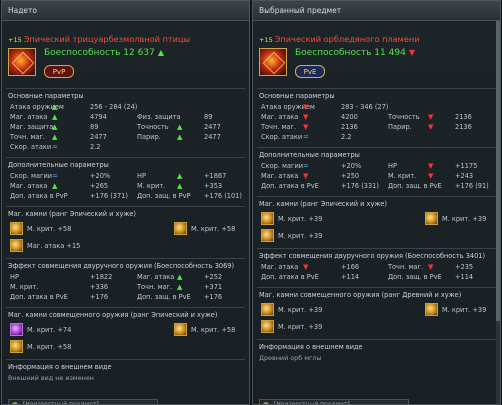 This screenshot has height=405, width=502. I want to click on stat-name: Скор. атаки, so click(282, 137).